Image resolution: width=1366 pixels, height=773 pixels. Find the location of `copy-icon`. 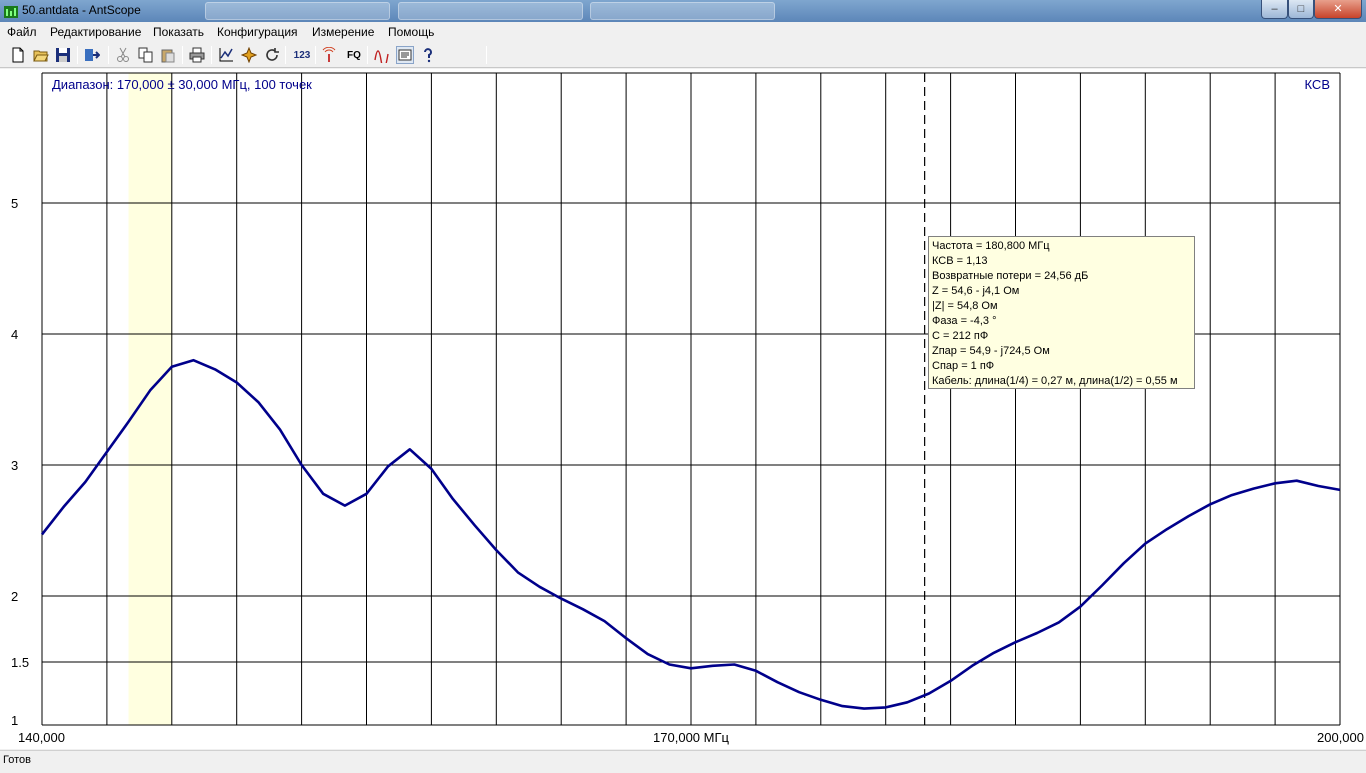

copy-icon is located at coordinates (145, 55).